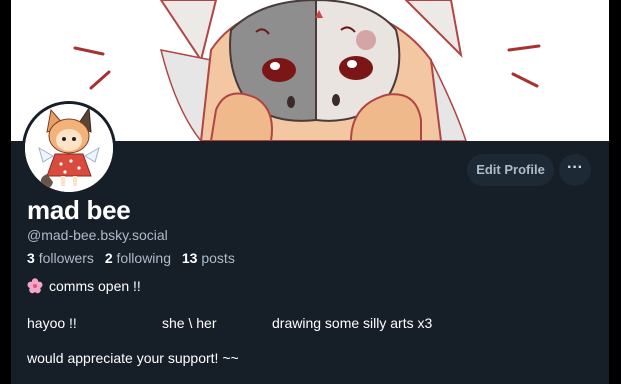 This screenshot has height=384, width=621. Describe the element at coordinates (79, 210) in the screenshot. I see `display-name: mad bee` at that location.